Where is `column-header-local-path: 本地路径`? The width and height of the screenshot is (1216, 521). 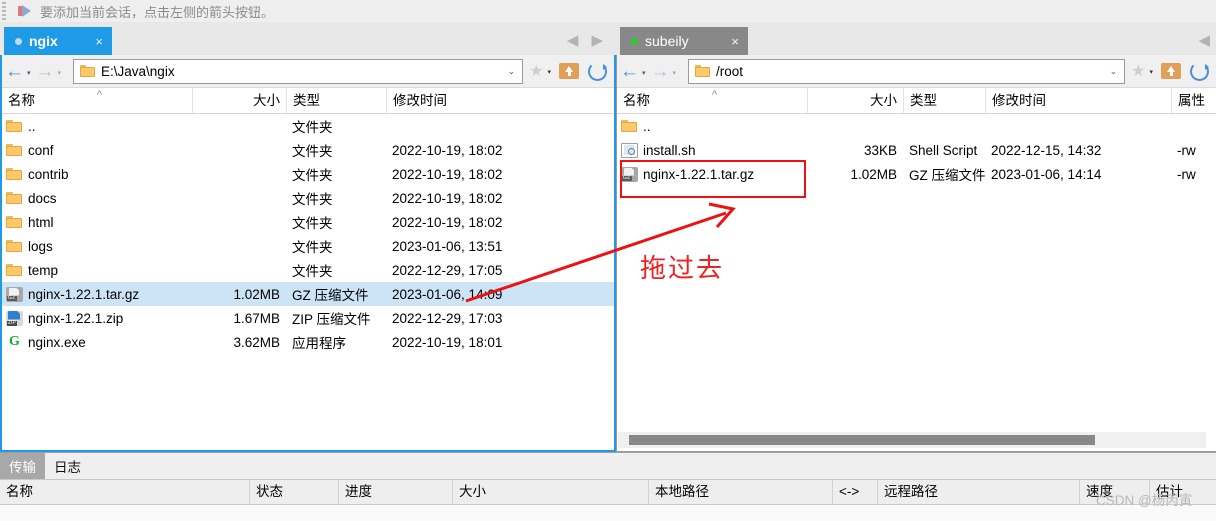 column-header-local-path: 本地路径 is located at coordinates (740, 492).